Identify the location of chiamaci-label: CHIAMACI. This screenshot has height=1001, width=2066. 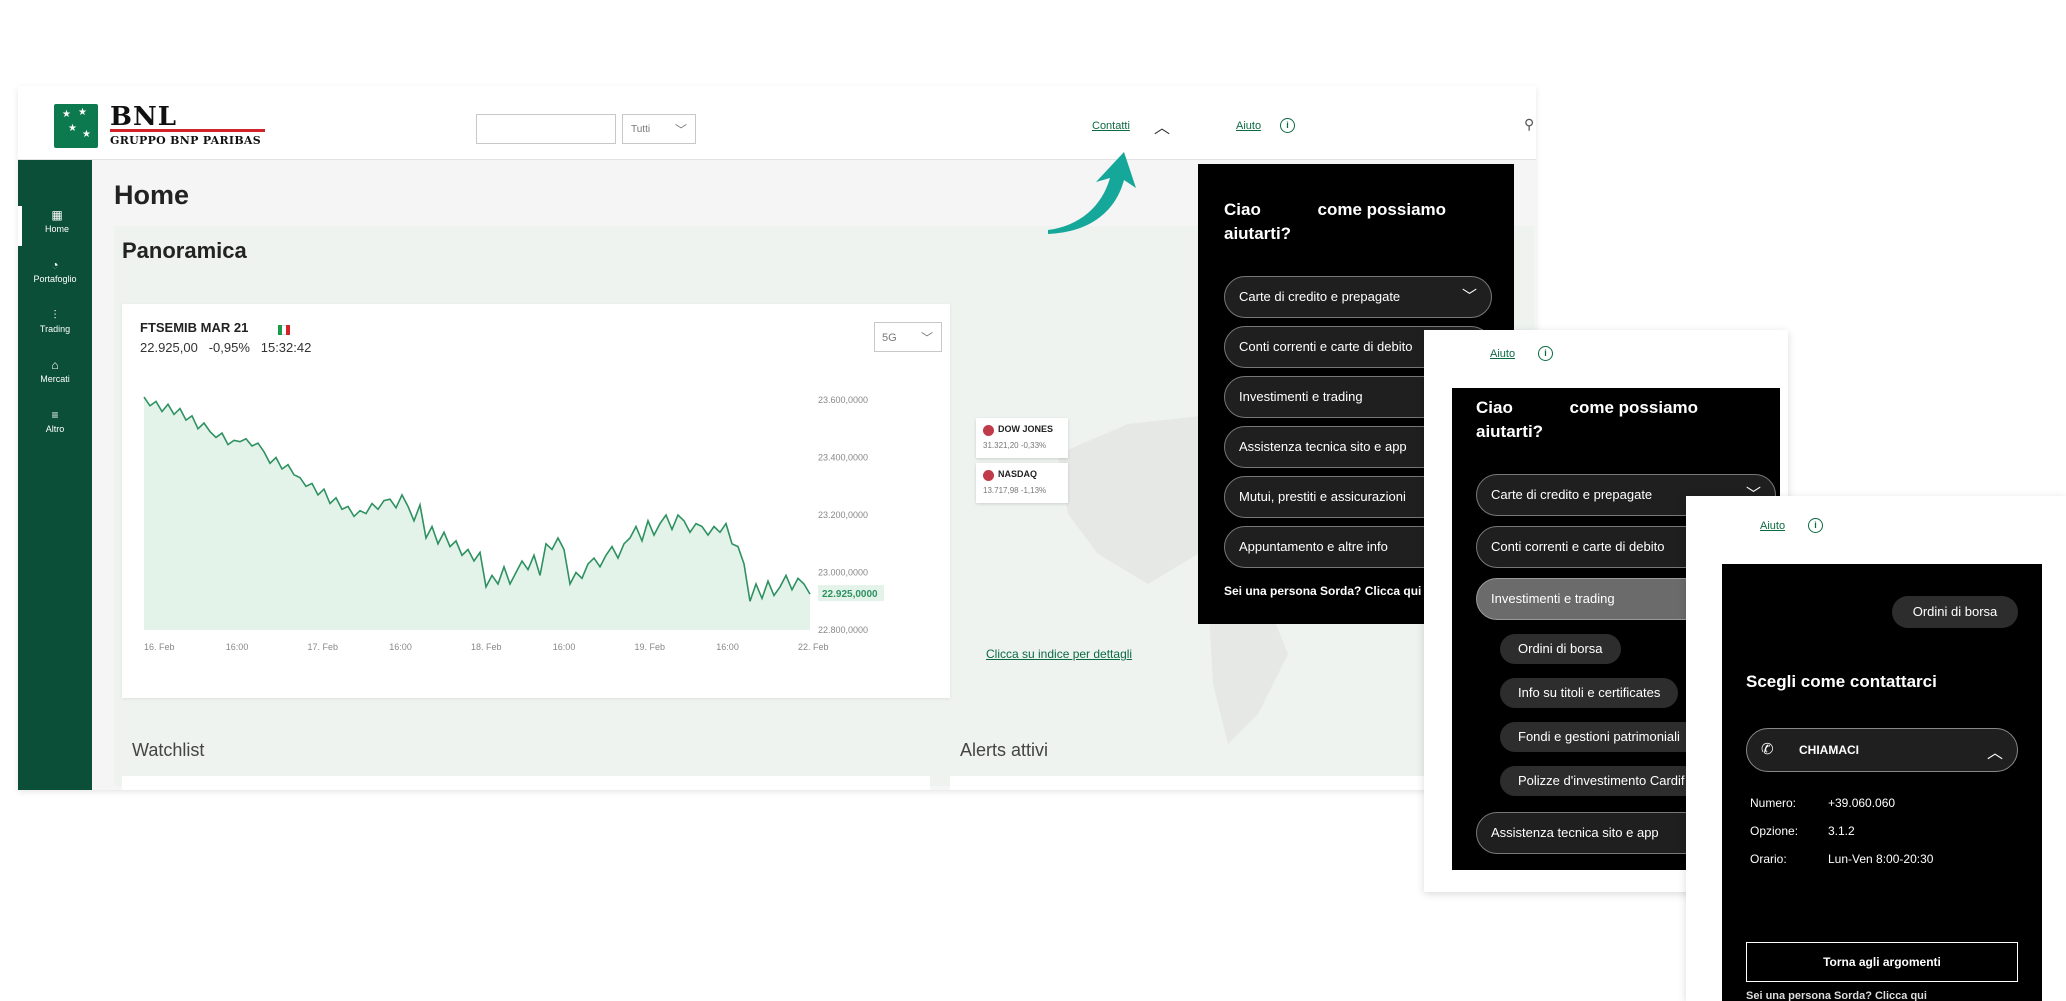
(1829, 750).